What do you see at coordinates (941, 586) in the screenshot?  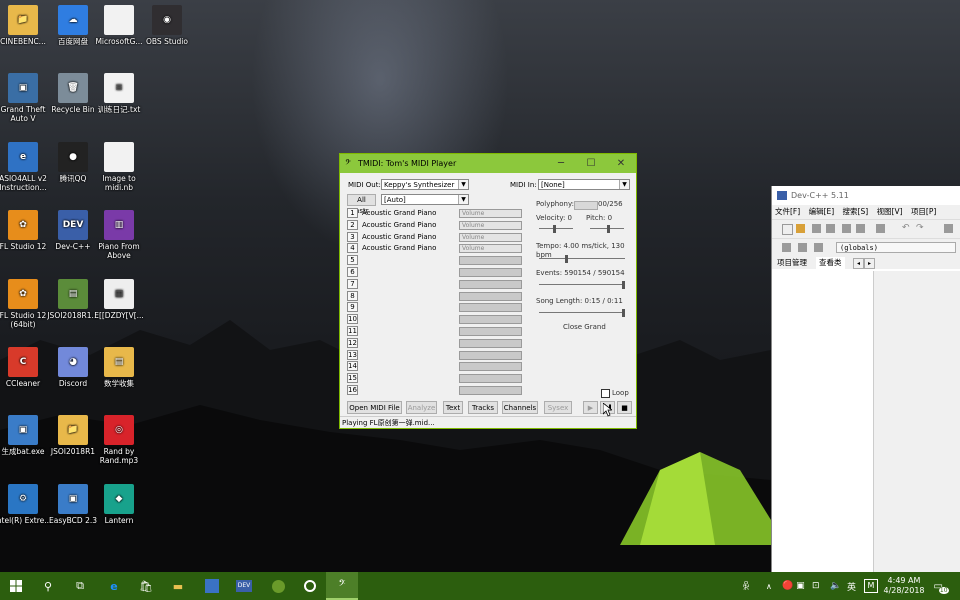 I see `action-center-button: ▭ 10` at bounding box center [941, 586].